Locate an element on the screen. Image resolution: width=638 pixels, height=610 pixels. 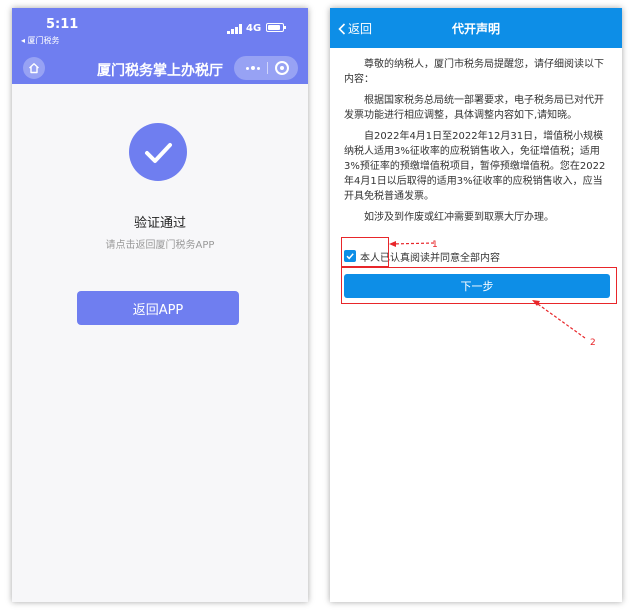
more-dots-icon is located at coordinates (253, 68).